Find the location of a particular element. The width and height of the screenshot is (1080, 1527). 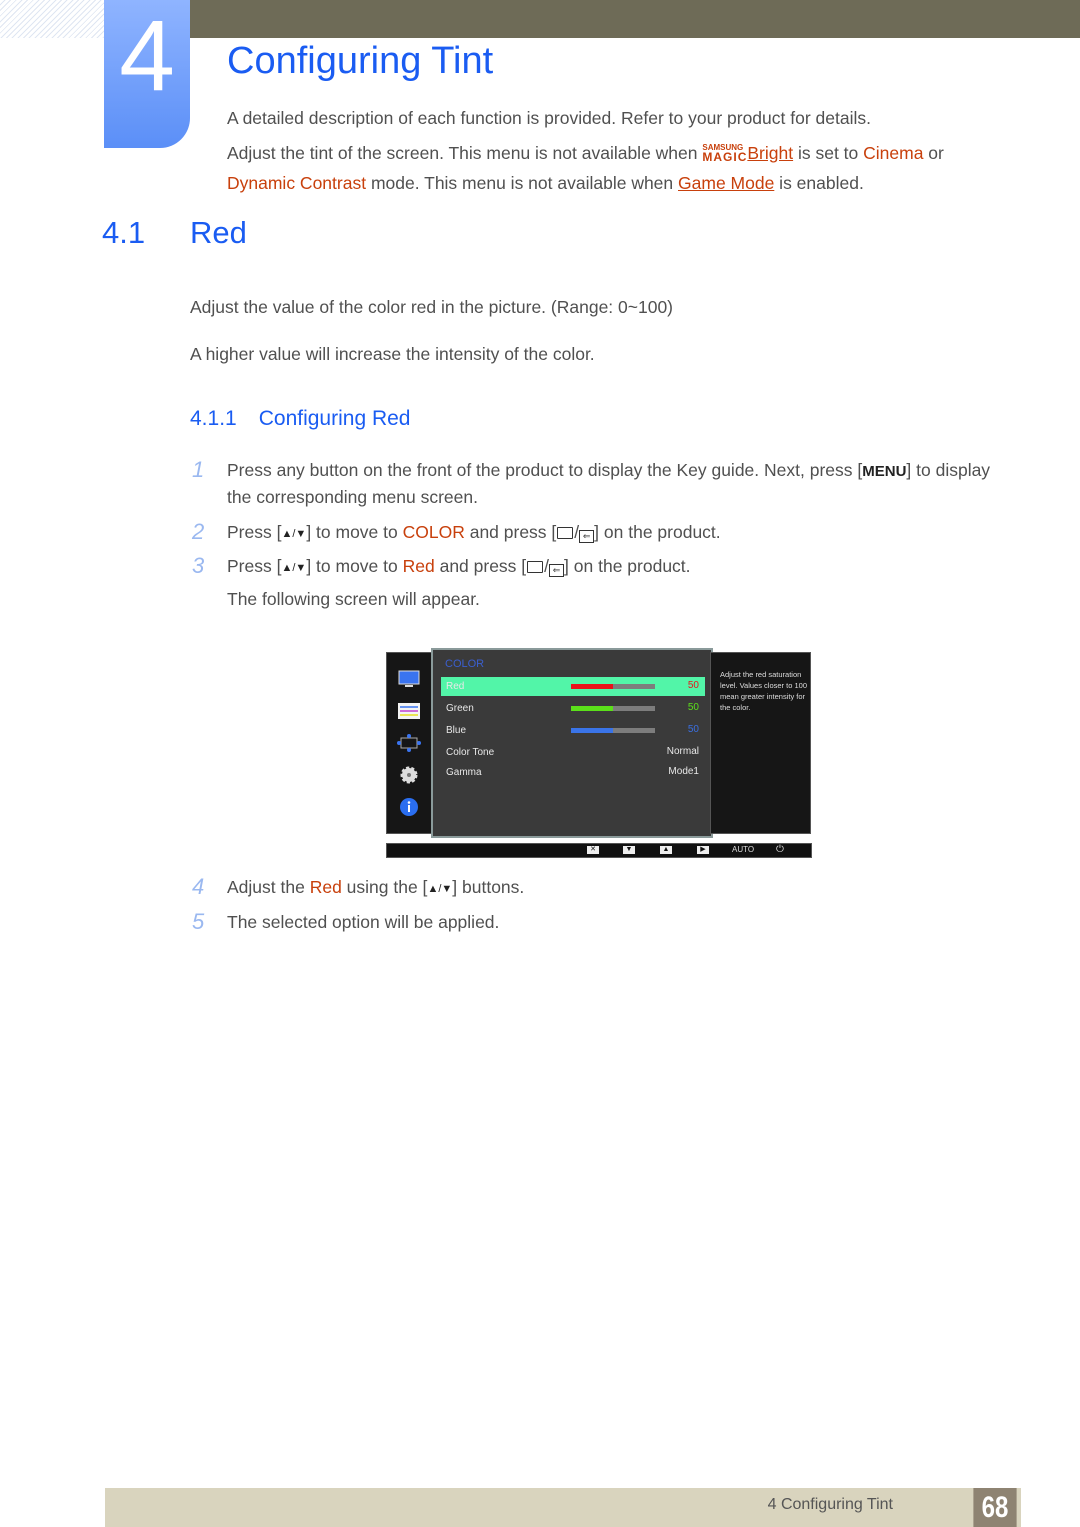

step-number: 2 is located at coordinates (198, 531).